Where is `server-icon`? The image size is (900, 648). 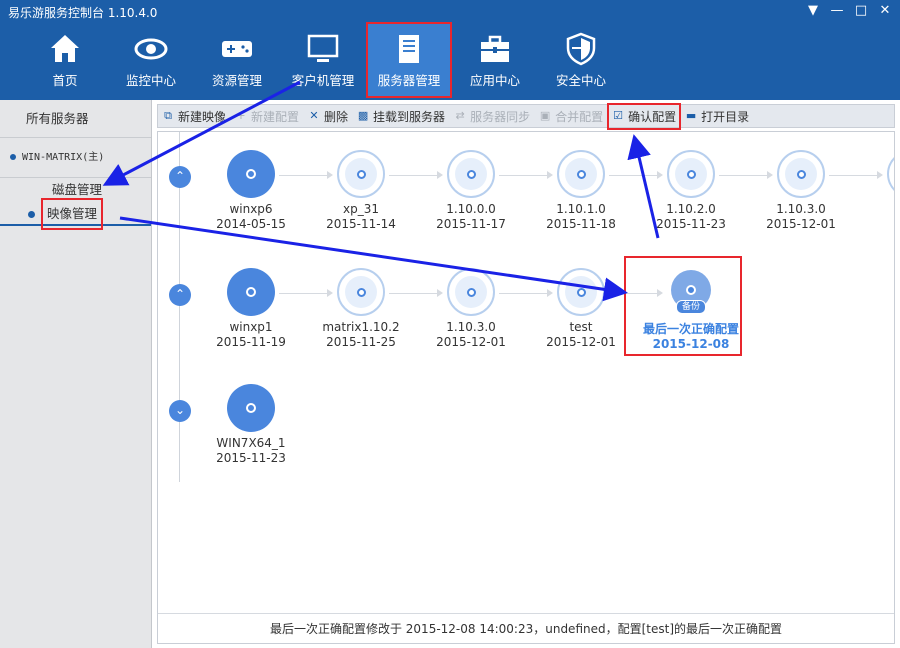 server-icon is located at coordinates (409, 49).